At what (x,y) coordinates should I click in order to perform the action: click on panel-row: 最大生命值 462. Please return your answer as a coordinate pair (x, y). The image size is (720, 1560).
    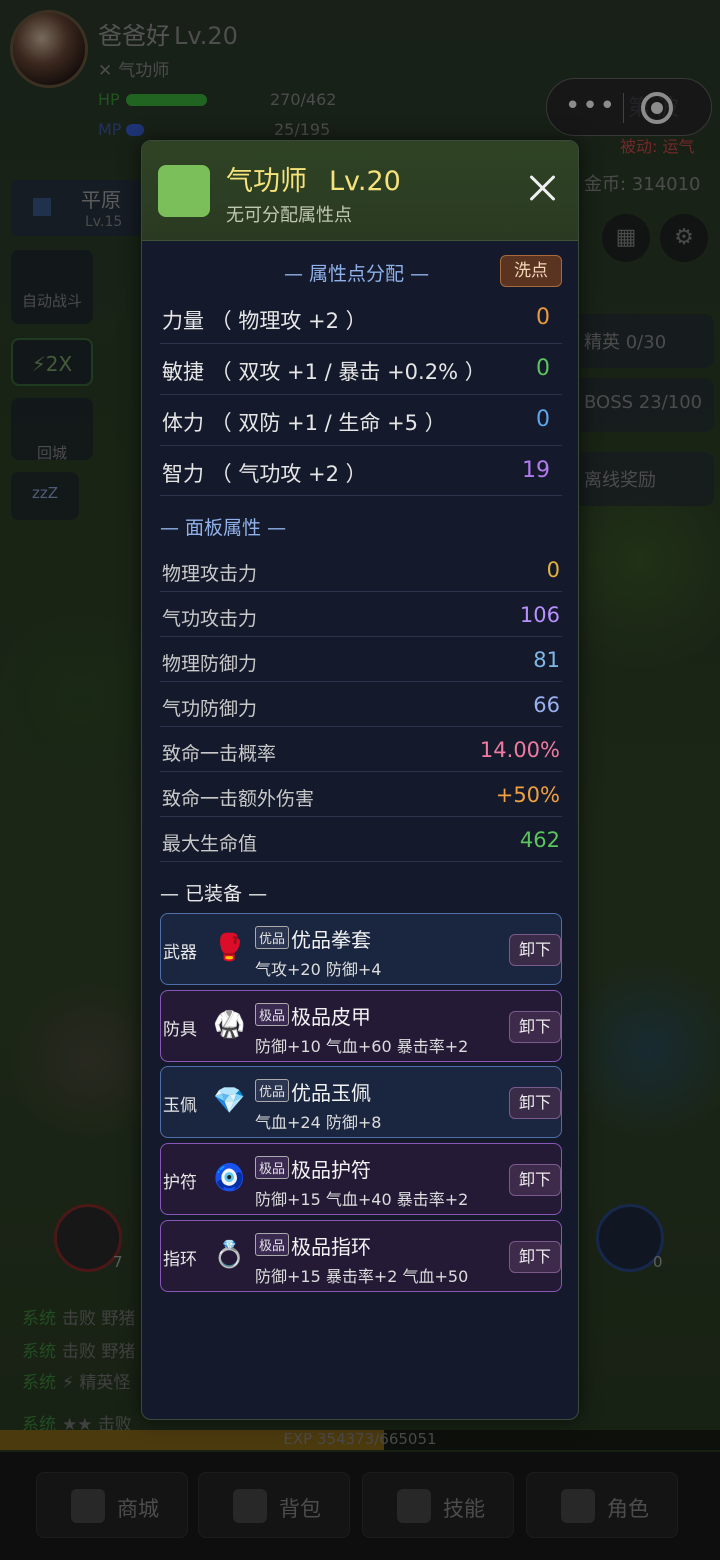
    Looking at the image, I should click on (361, 839).